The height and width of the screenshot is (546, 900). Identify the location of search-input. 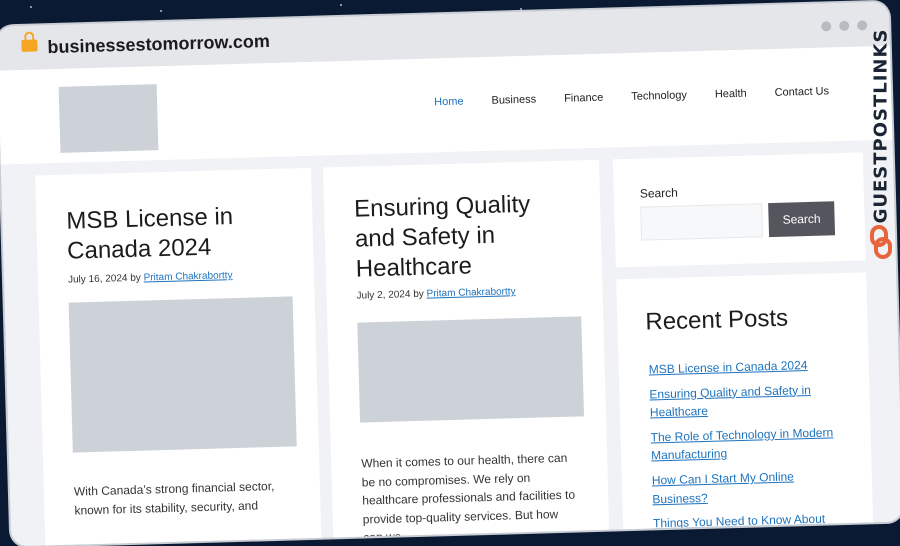
(702, 222).